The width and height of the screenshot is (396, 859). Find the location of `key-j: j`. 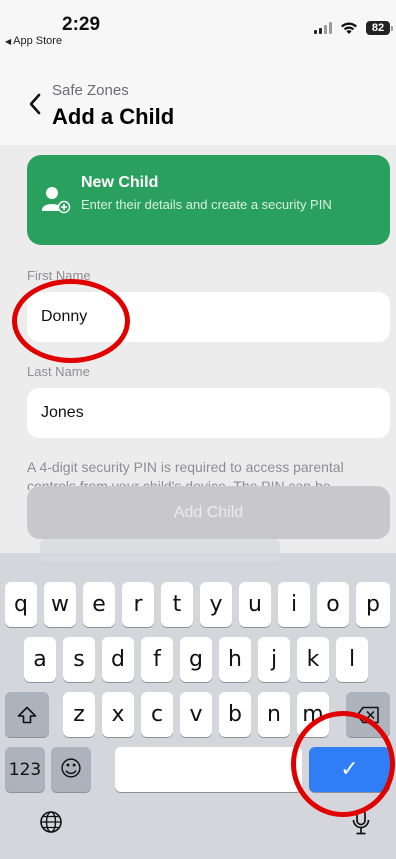

key-j: j is located at coordinates (274, 659).